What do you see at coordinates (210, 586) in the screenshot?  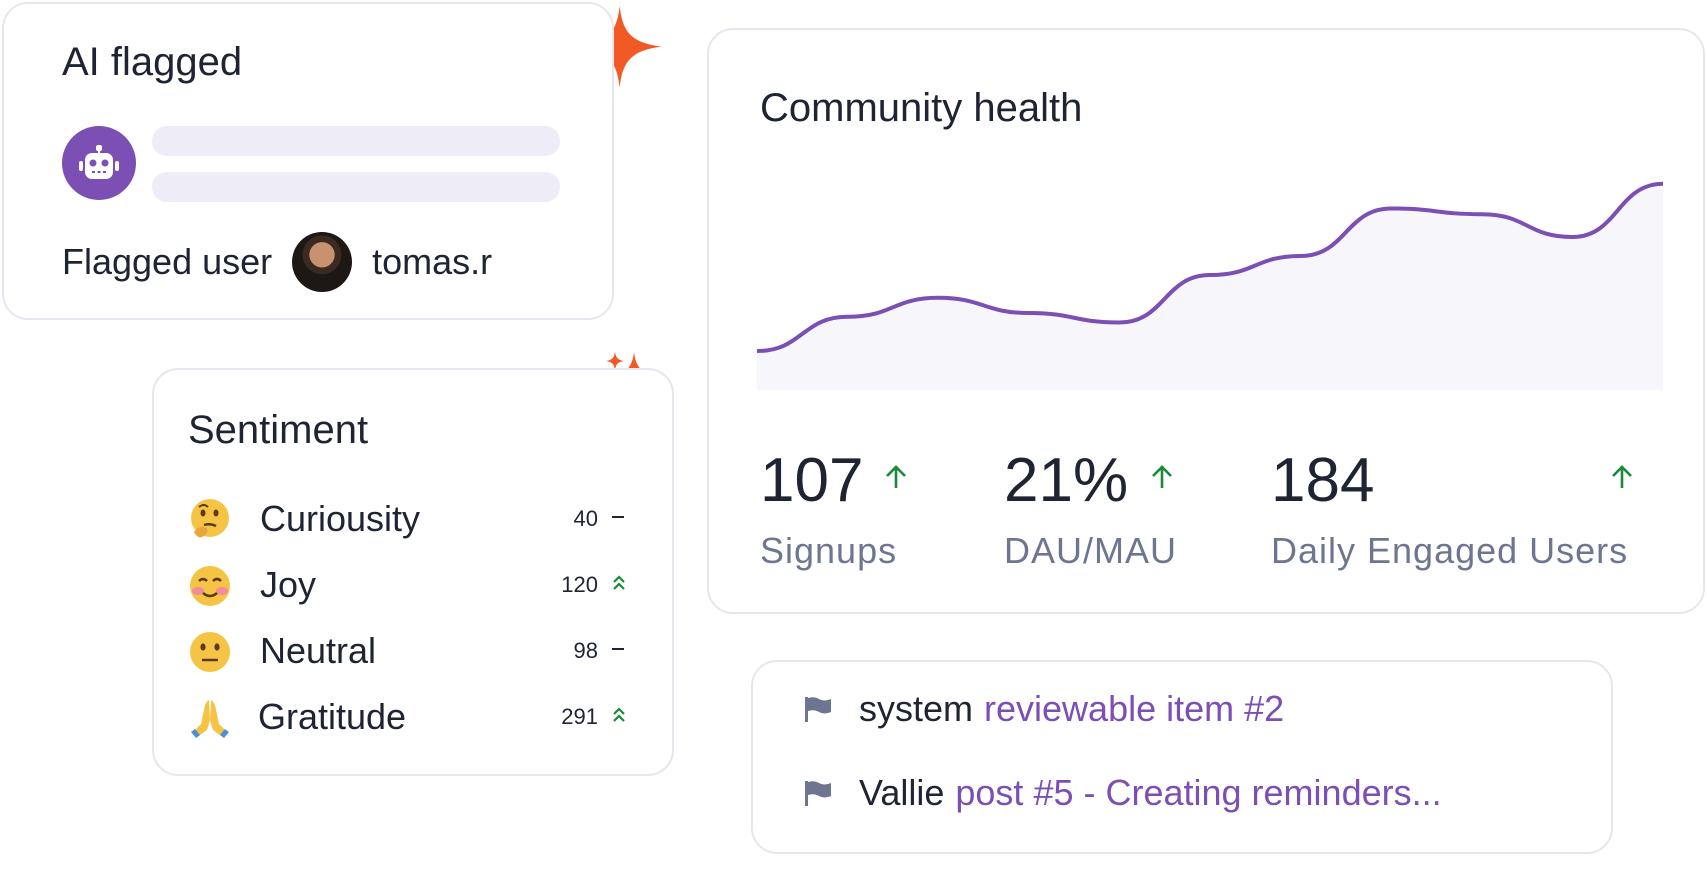 I see `smiling-face-icon` at bounding box center [210, 586].